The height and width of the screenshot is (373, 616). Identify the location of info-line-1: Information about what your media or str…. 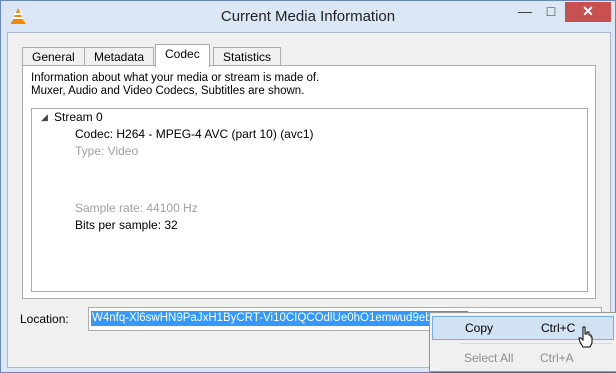
(175, 78).